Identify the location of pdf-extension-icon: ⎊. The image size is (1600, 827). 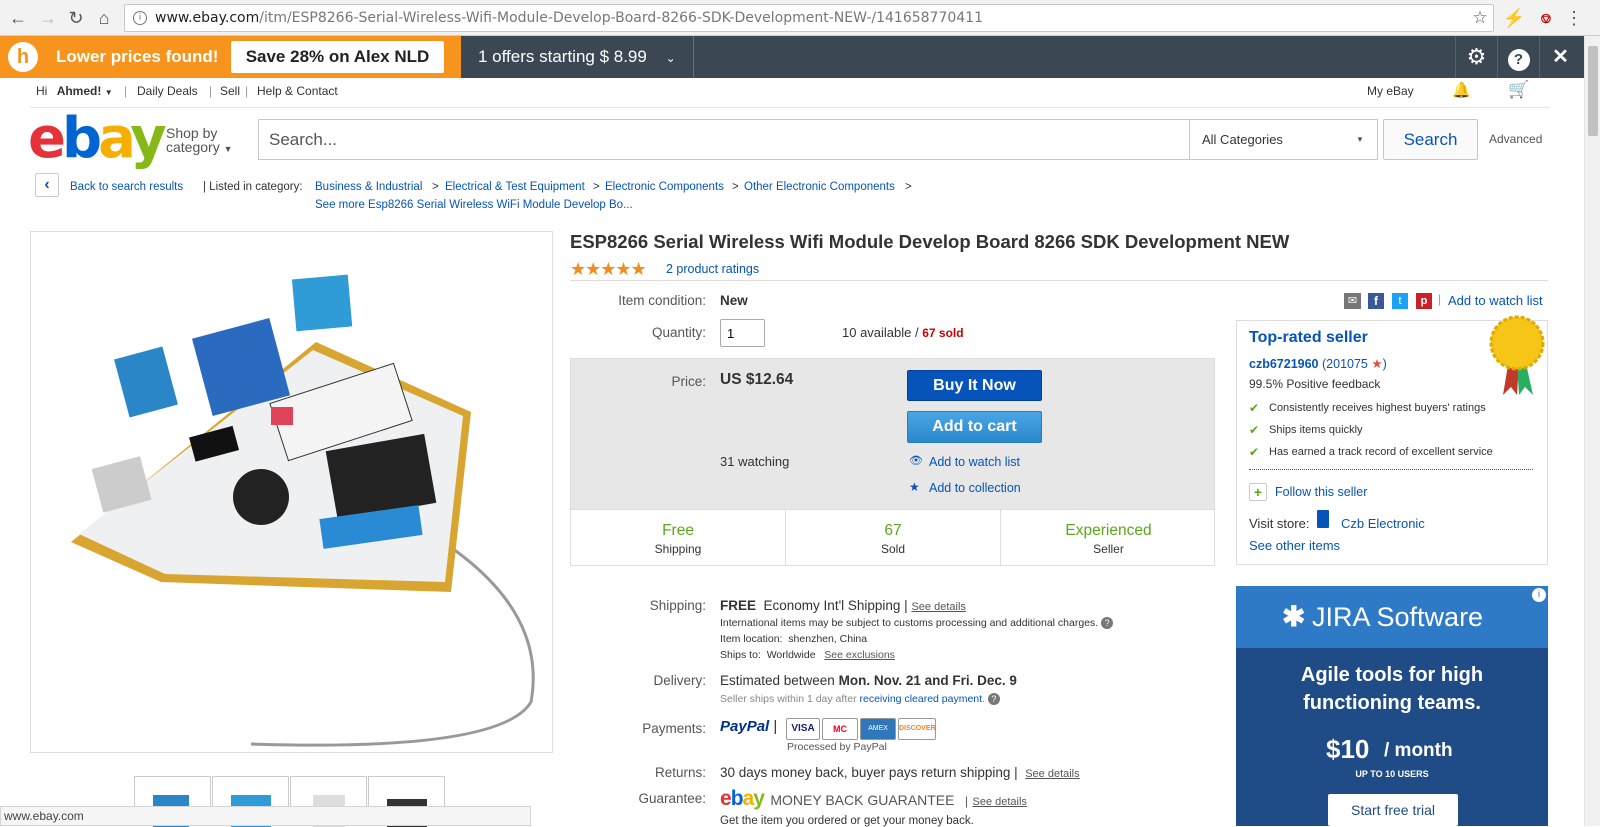
(1546, 18).